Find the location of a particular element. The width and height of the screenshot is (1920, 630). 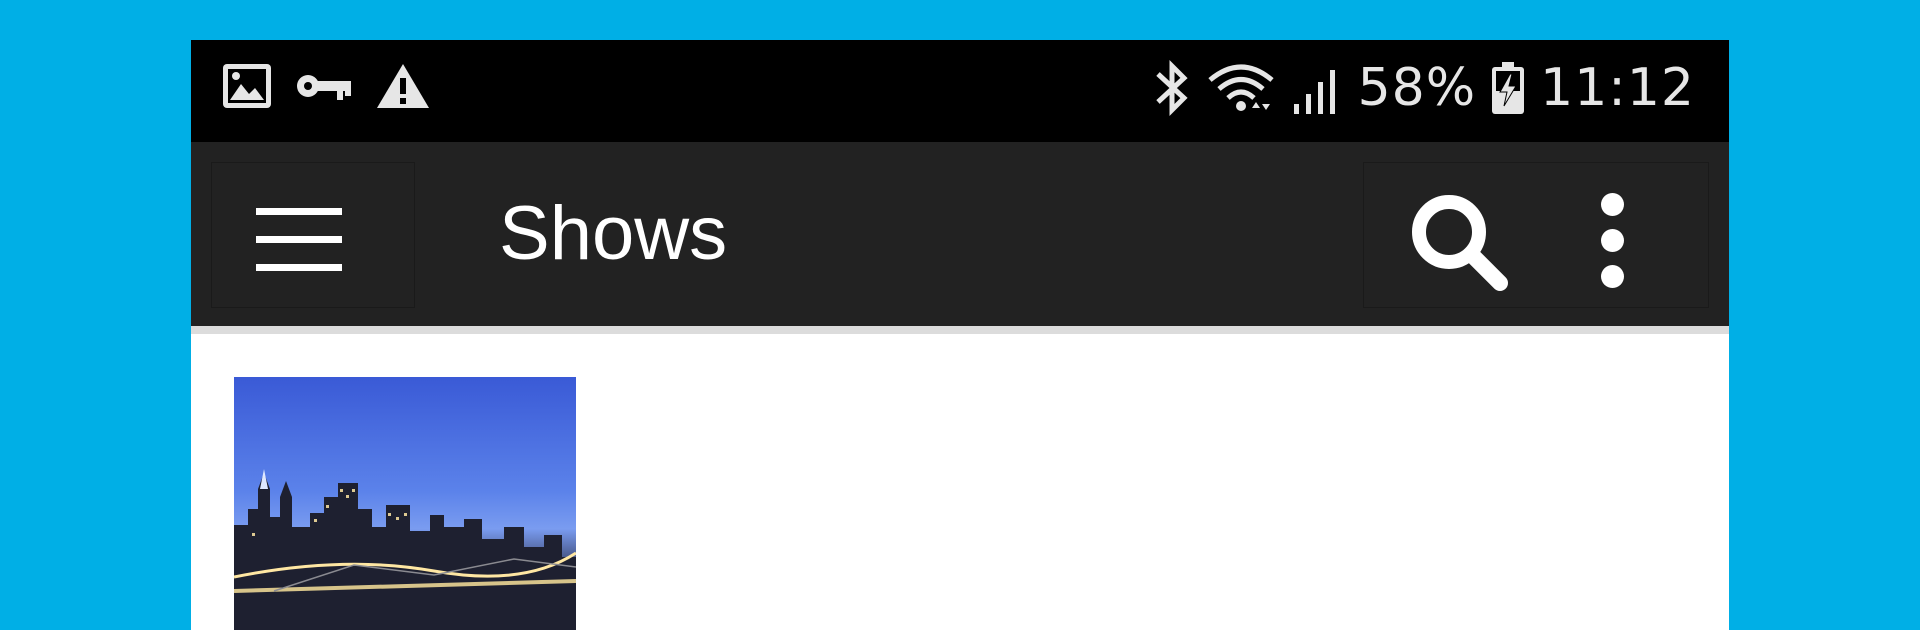

status-right-icons: 58% 11:12 is located at coordinates (1423, 88).